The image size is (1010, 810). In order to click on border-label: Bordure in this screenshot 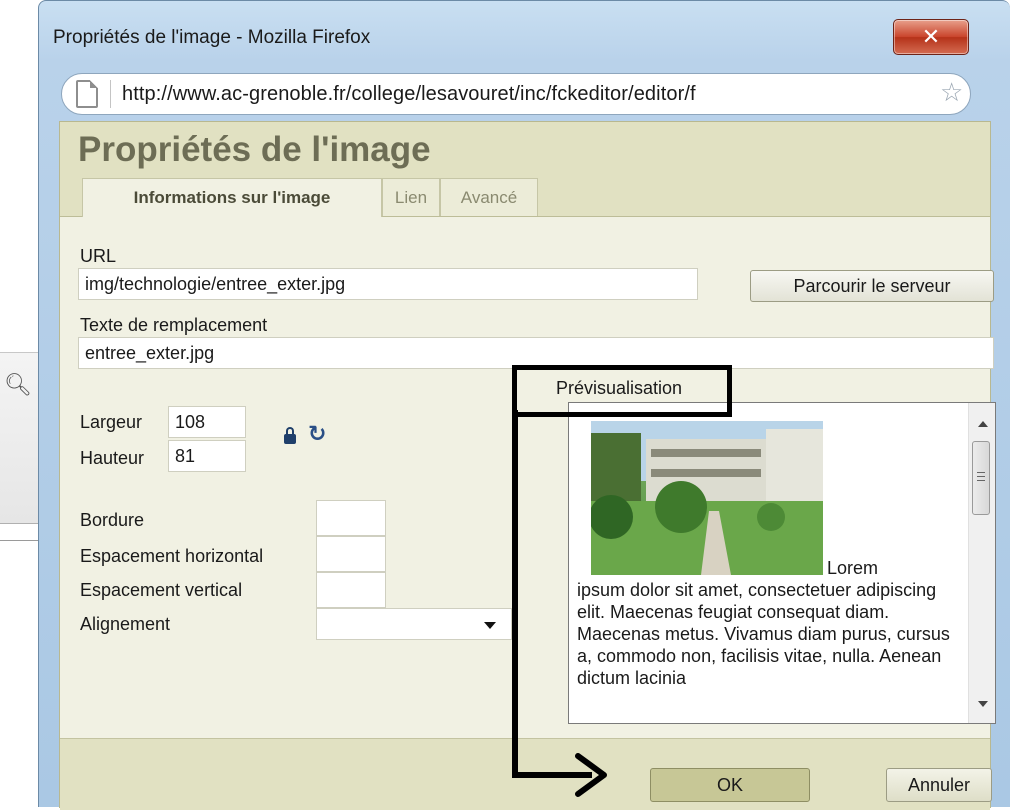, I will do `click(112, 520)`.